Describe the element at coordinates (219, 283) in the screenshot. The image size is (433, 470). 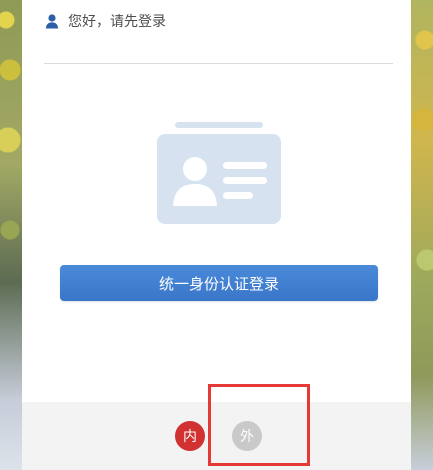
I see `unified-login-button: 统一身份认证登录` at that location.